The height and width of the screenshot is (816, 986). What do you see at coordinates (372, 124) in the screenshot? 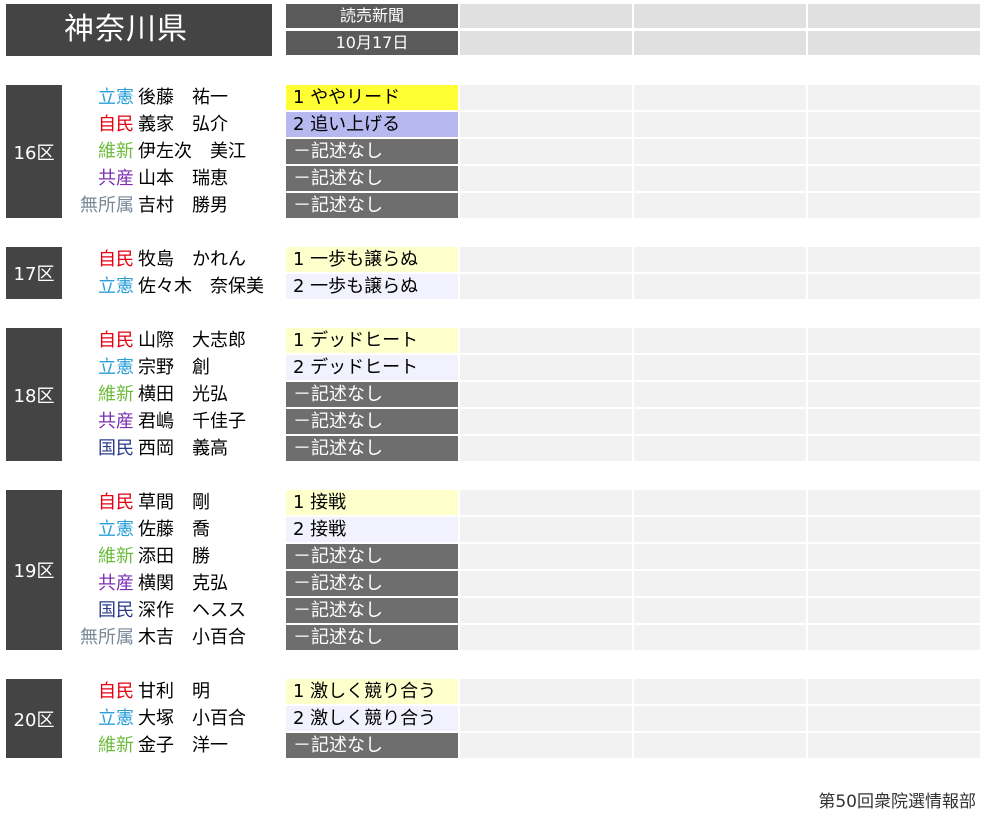
I see `rating-cell: 2 追い上げる` at bounding box center [372, 124].